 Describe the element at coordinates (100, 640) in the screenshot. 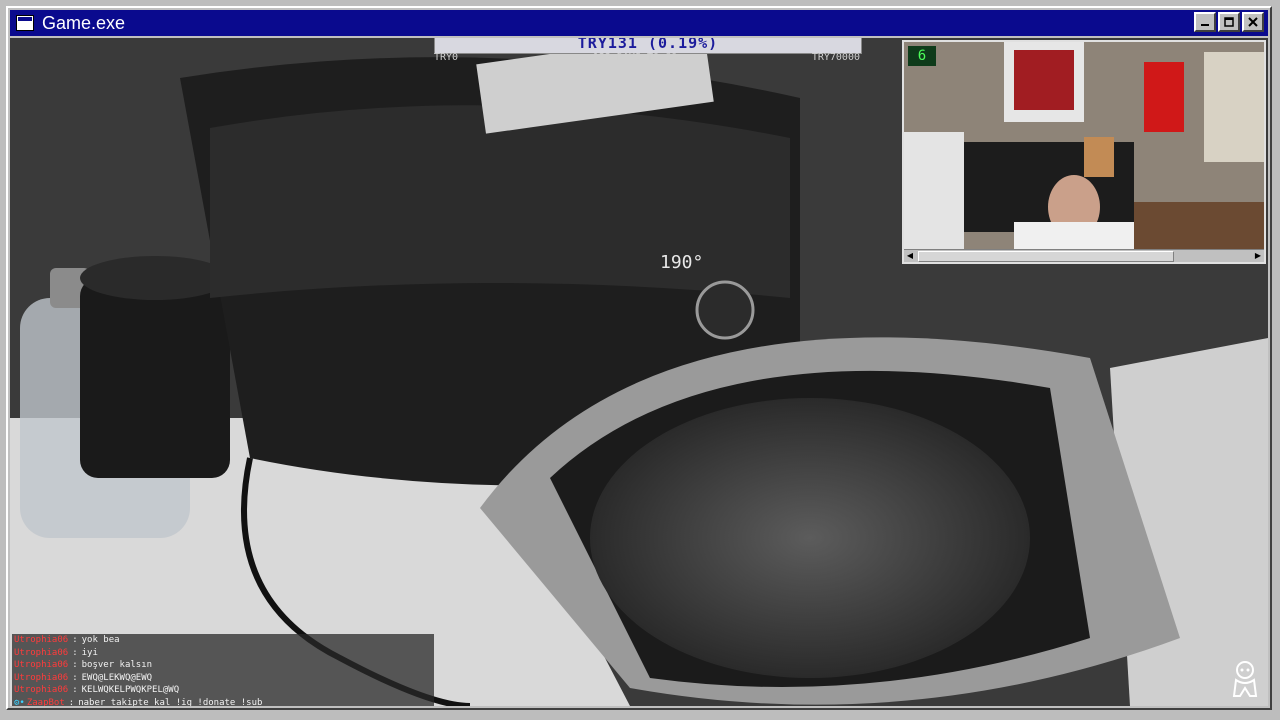

I see `chat-text: yok bea` at that location.